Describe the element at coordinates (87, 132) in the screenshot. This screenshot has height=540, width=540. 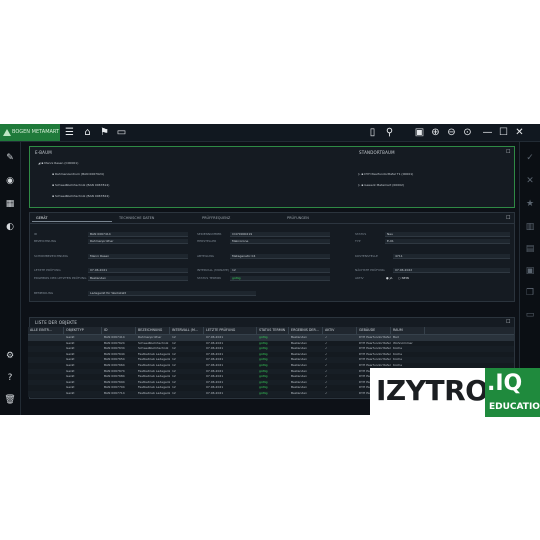
I see `home-icon: ⌂` at that location.